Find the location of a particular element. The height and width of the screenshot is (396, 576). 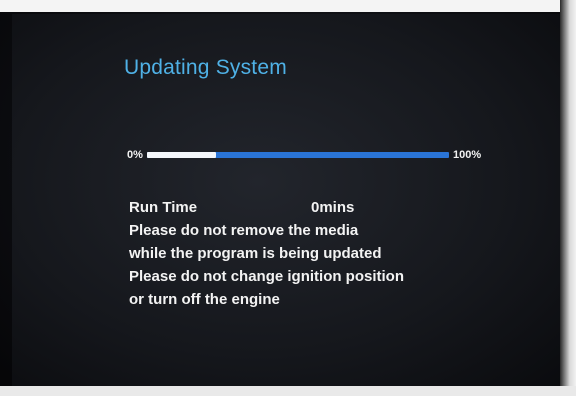

run-time-label: Run Time is located at coordinates (163, 207).